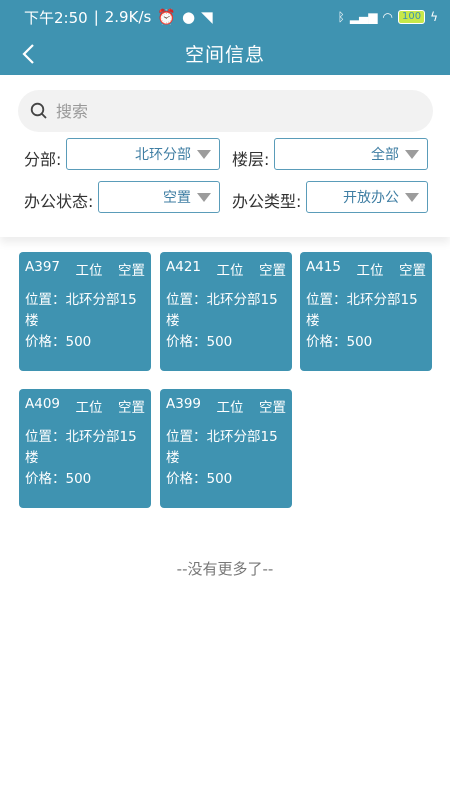 Image resolution: width=450 pixels, height=800 pixels. I want to click on space-card: A415 工位 空置 位置：北环分部15楼 价格：500, so click(366, 311).